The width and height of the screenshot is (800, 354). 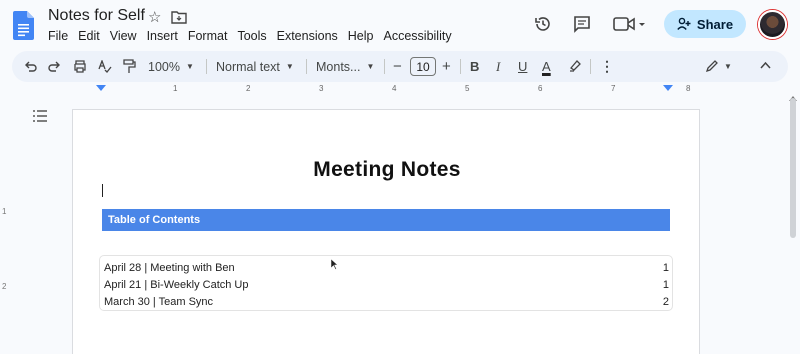 What do you see at coordinates (386, 302) in the screenshot?
I see `toc-entry: March 30 | Team Sync 2` at bounding box center [386, 302].